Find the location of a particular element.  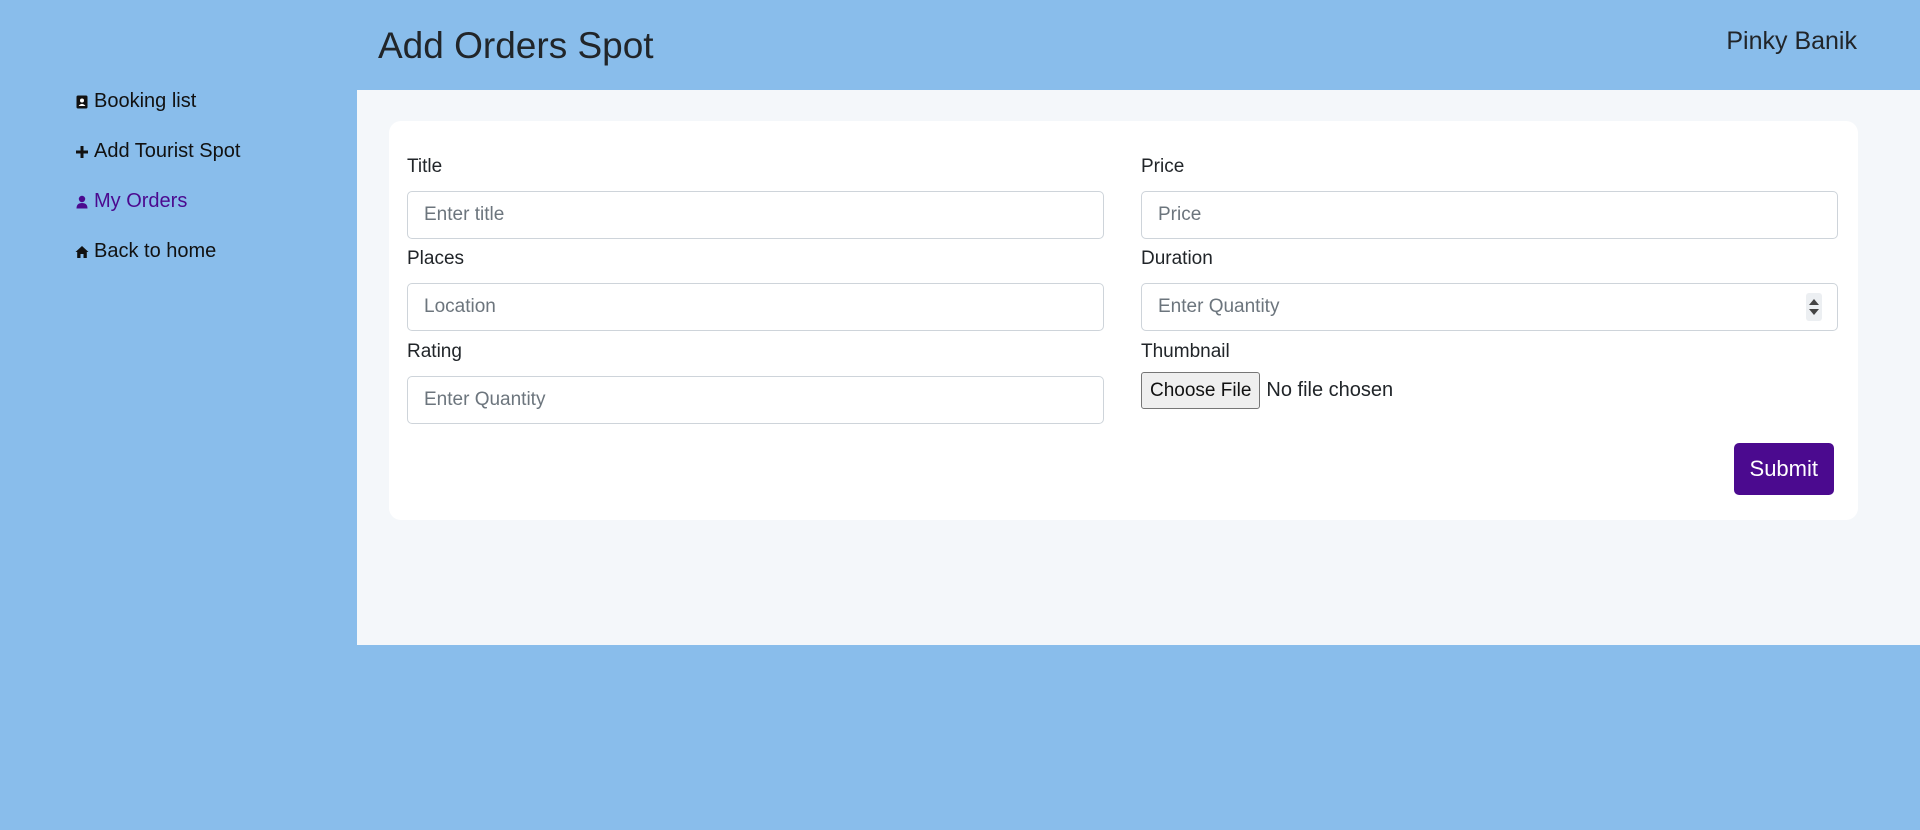

duration-input is located at coordinates (1489, 307).